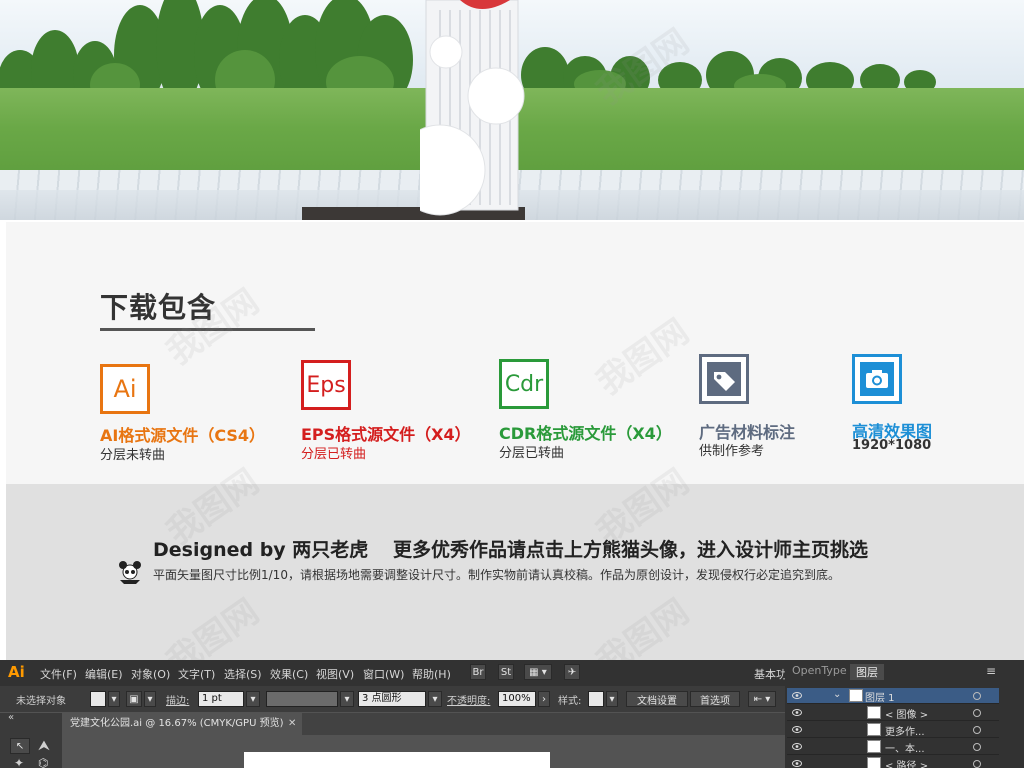  Describe the element at coordinates (867, 672) in the screenshot. I see `tab-layers: 图层` at that location.